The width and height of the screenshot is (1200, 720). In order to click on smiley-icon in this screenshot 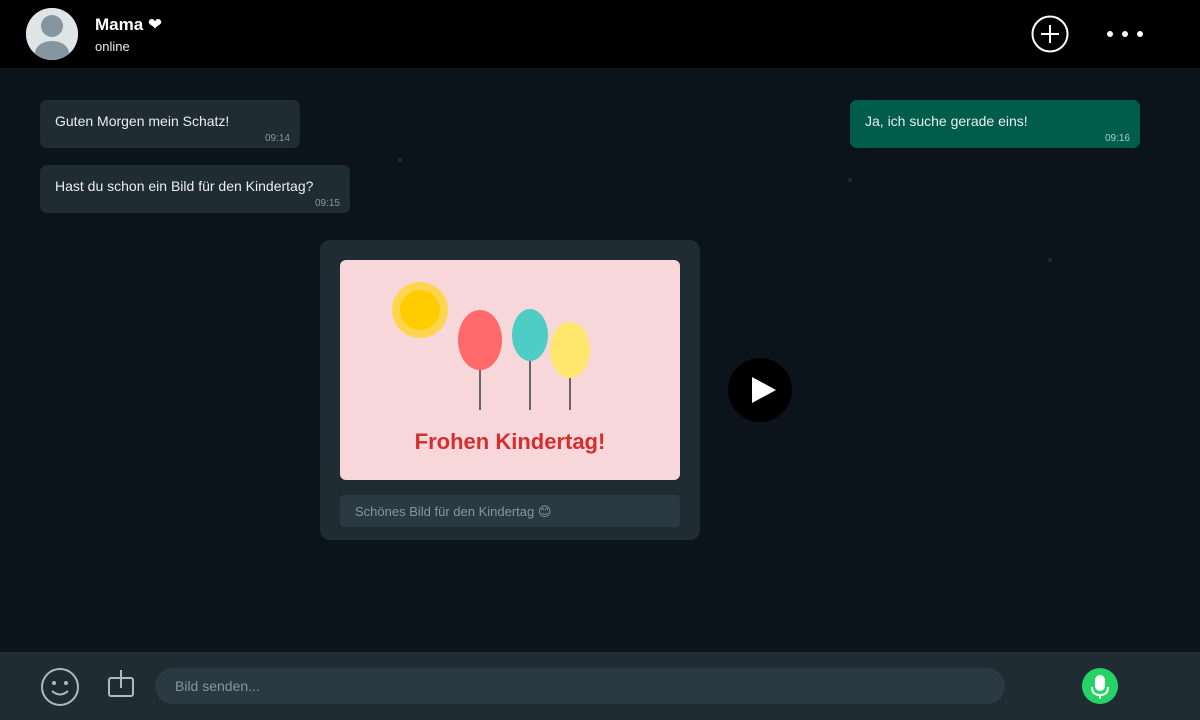, I will do `click(60, 687)`.